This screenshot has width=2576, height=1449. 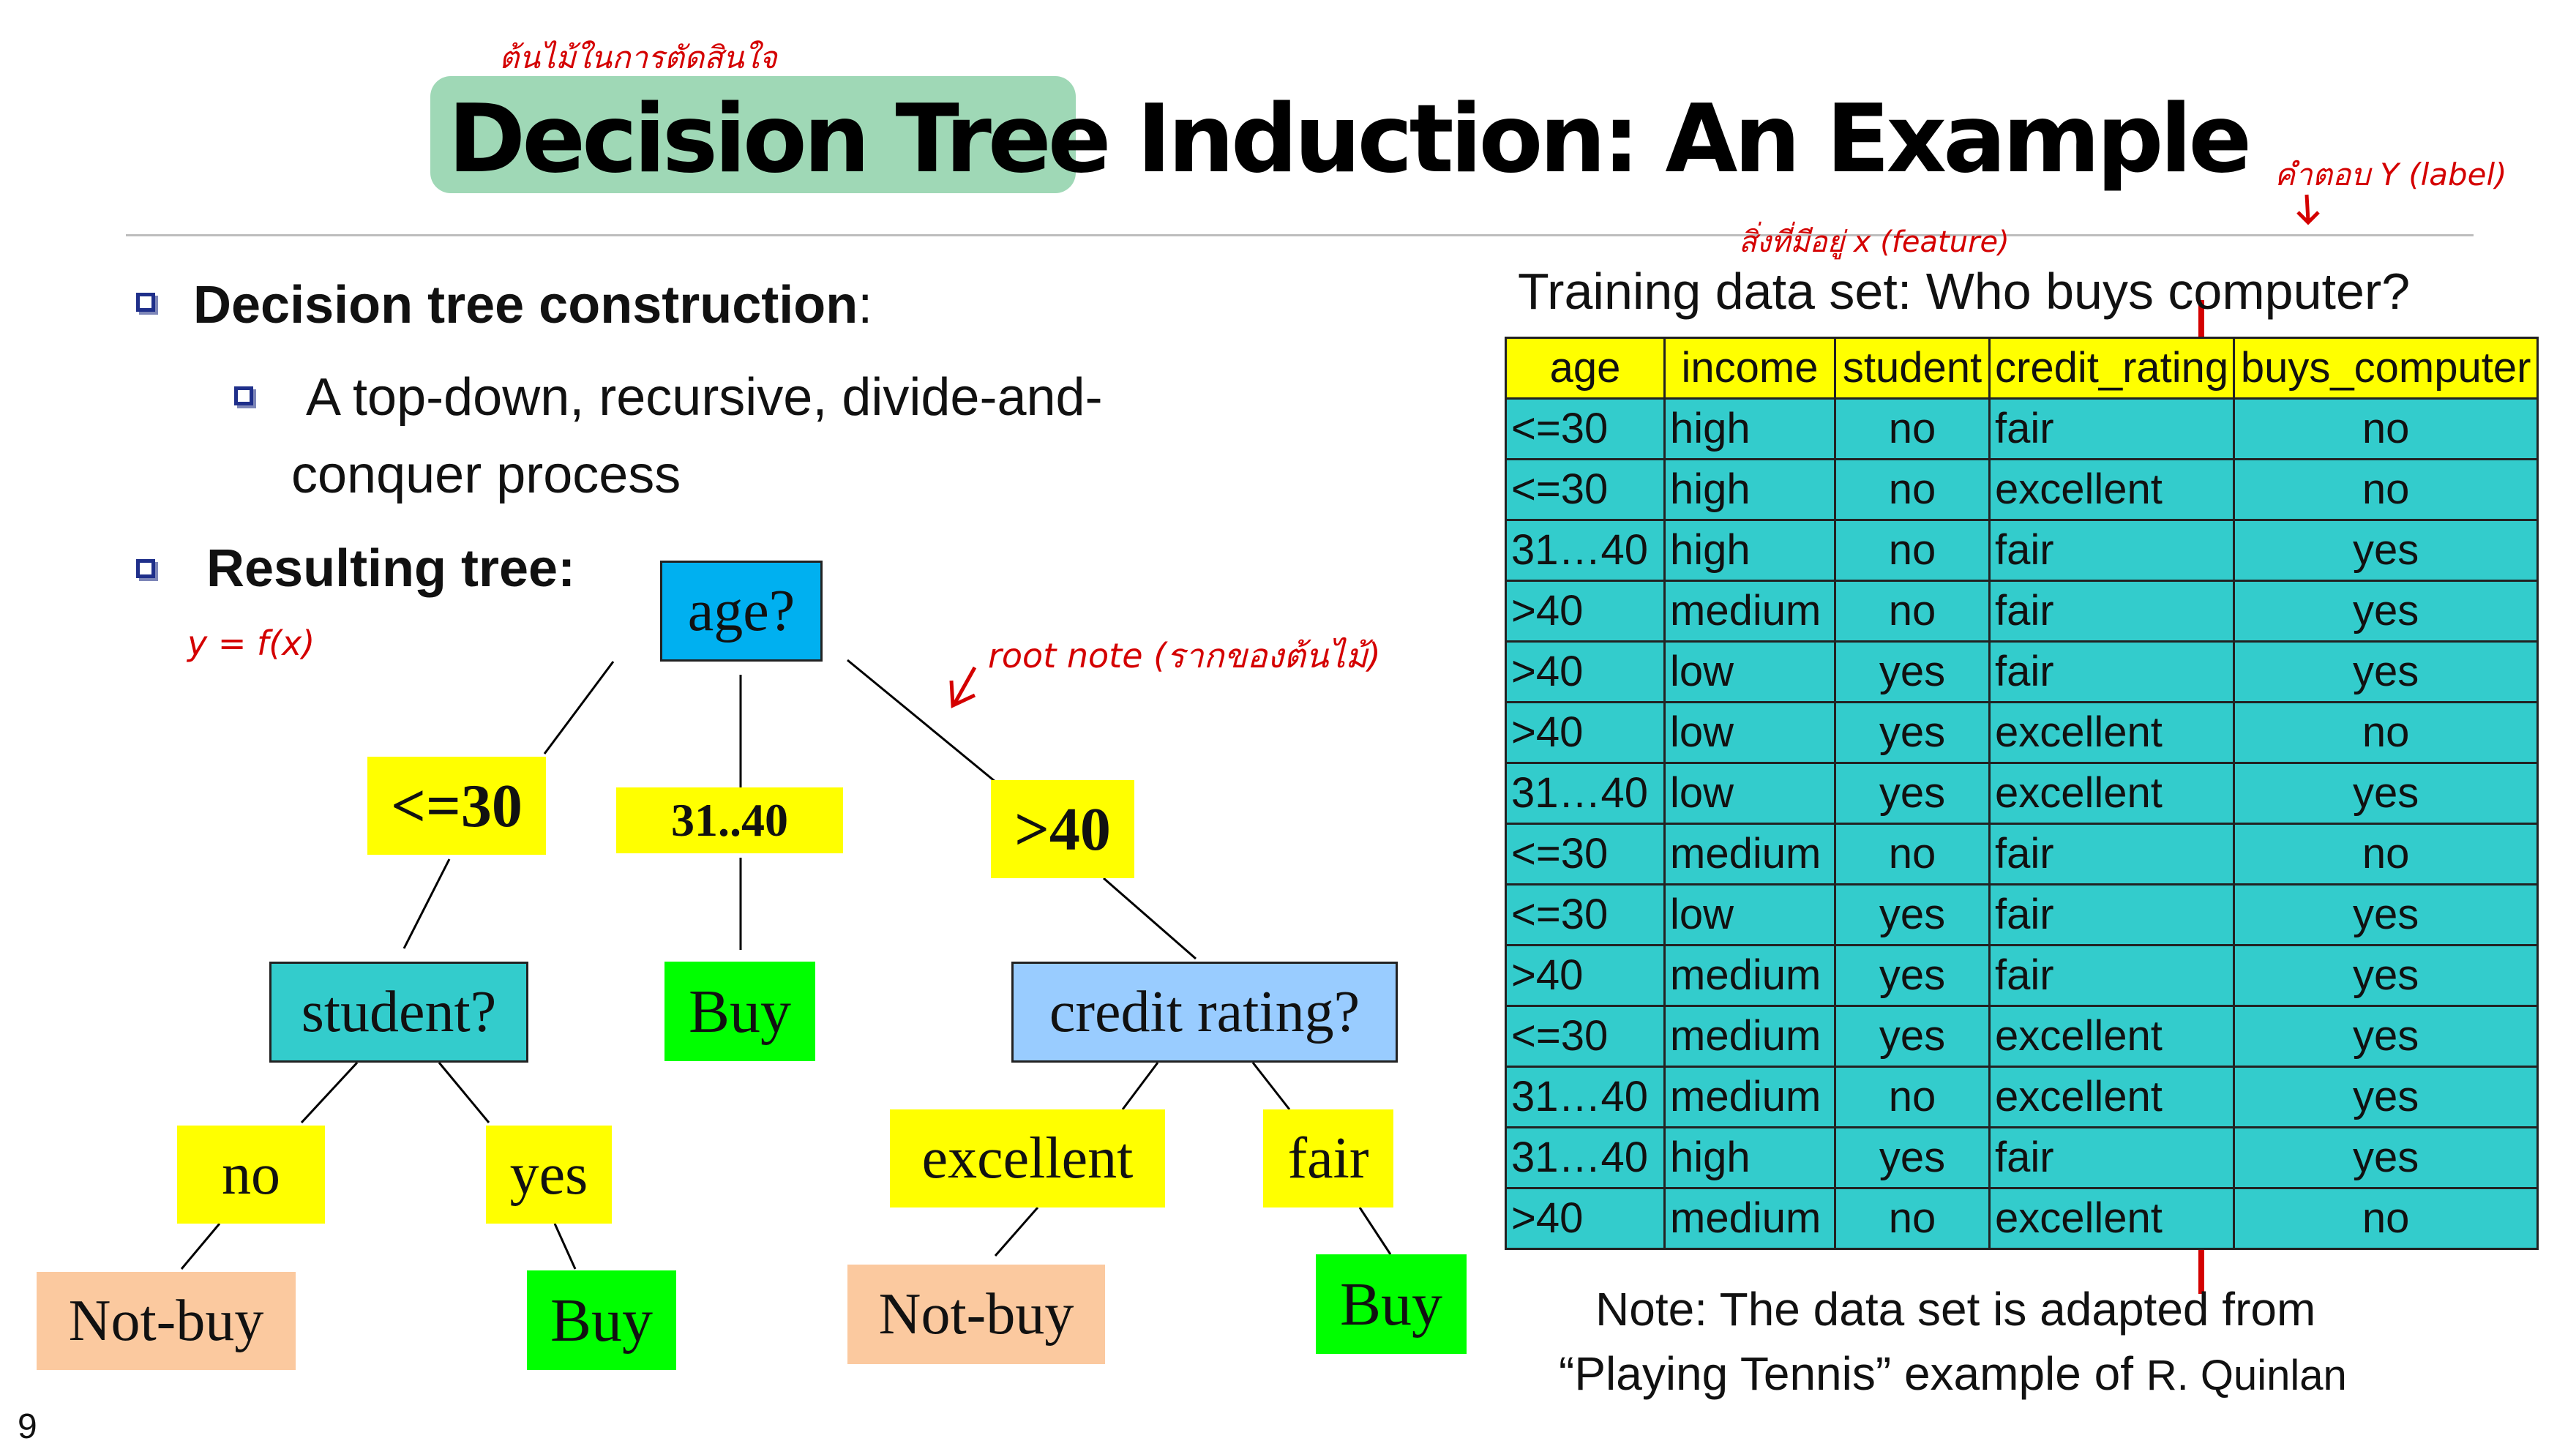 I want to click on note-line-1: Note: The data set is adapted from, so click(x=1955, y=1309).